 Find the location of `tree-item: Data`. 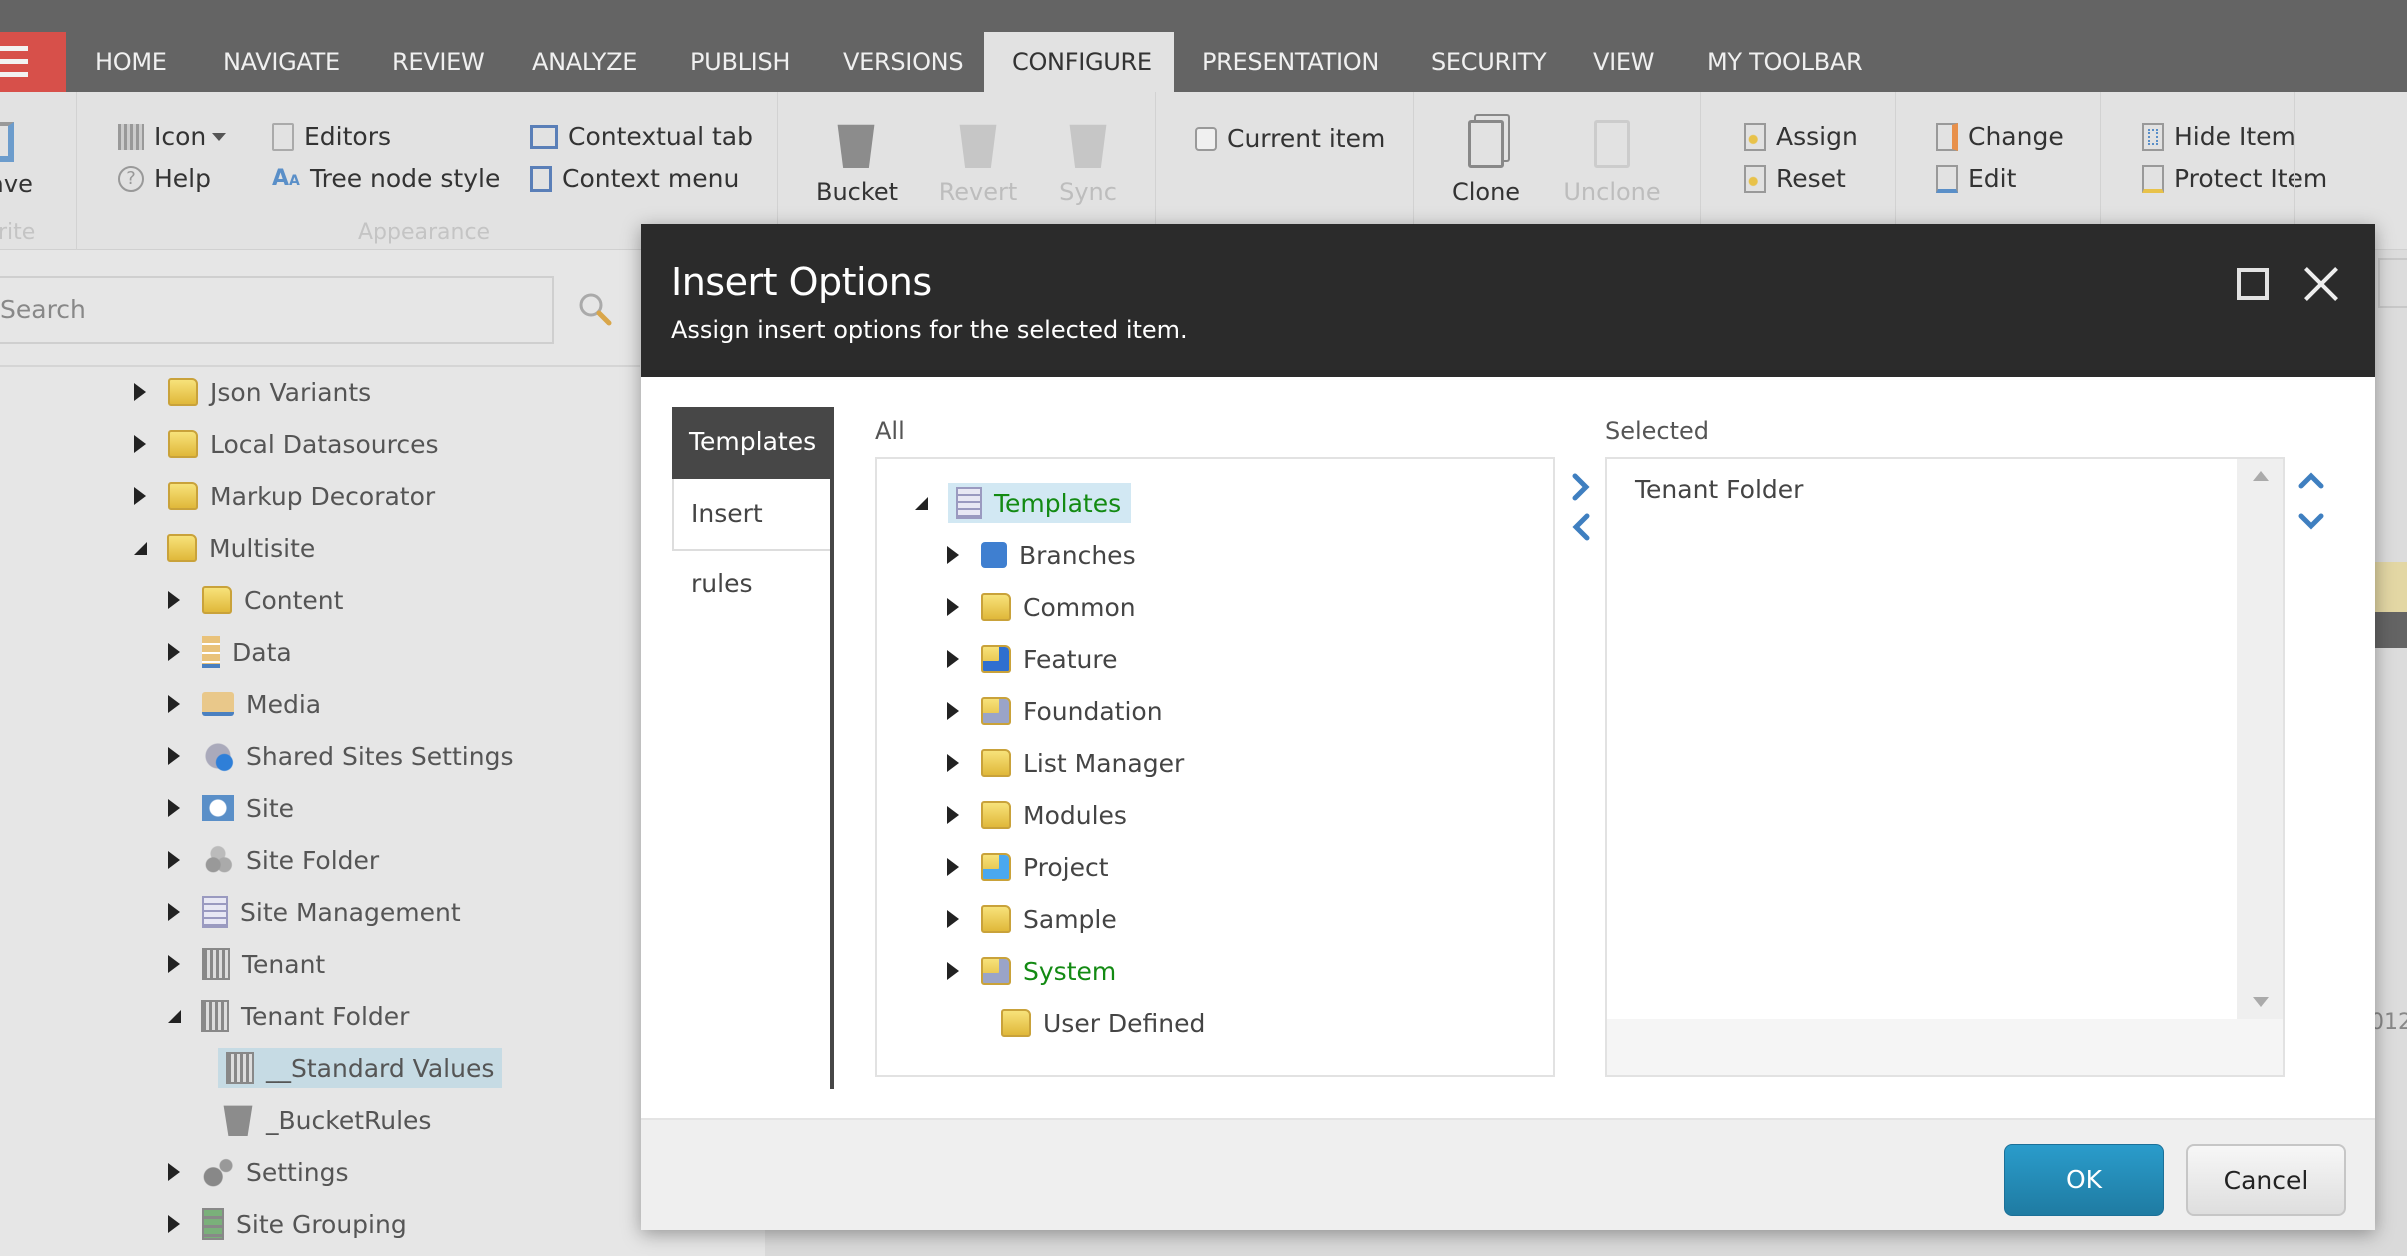

tree-item: Data is located at coordinates (230, 652).